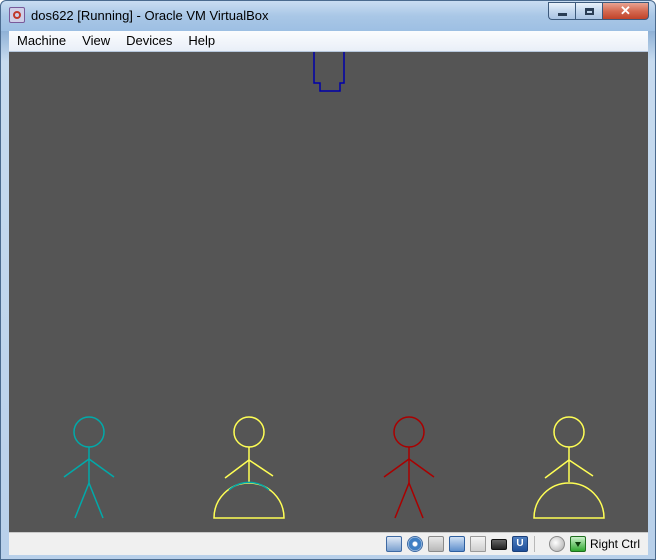 The width and height of the screenshot is (656, 560). Describe the element at coordinates (577, 544) in the screenshot. I see `host-key-icon` at that location.